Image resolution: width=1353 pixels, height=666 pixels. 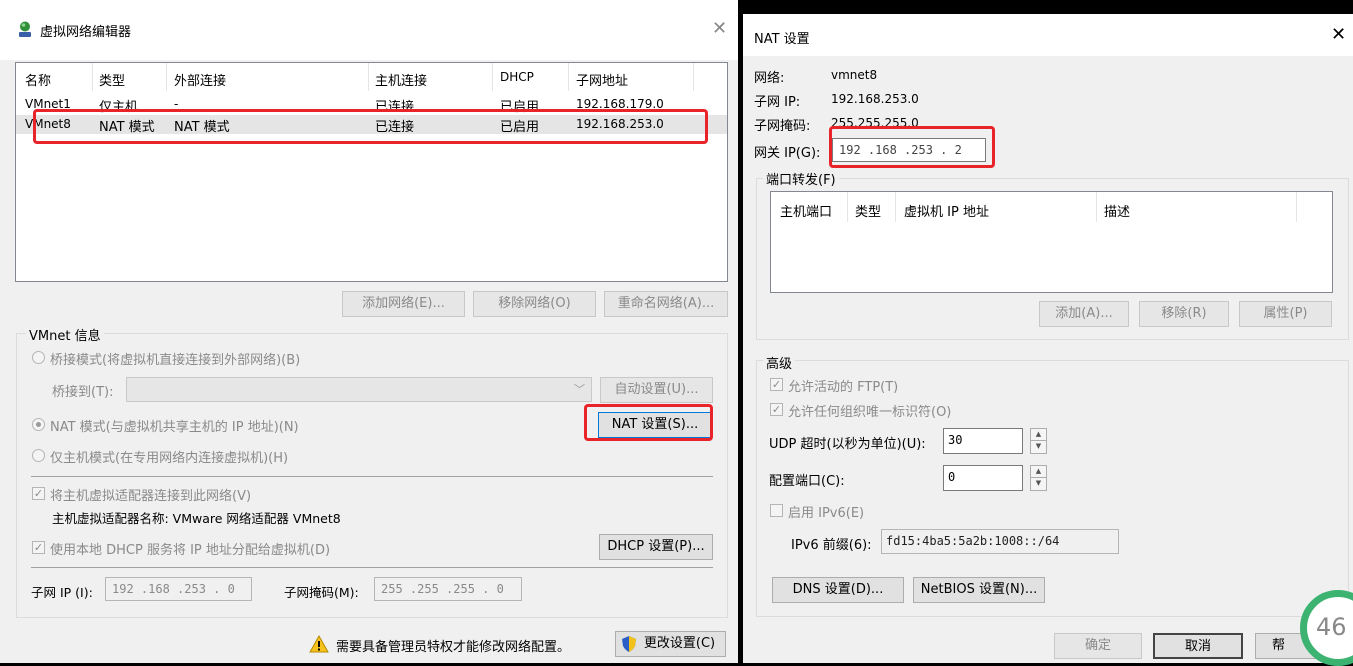 What do you see at coordinates (370, 126) in the screenshot?
I see `highlight-vmnet8-row` at bounding box center [370, 126].